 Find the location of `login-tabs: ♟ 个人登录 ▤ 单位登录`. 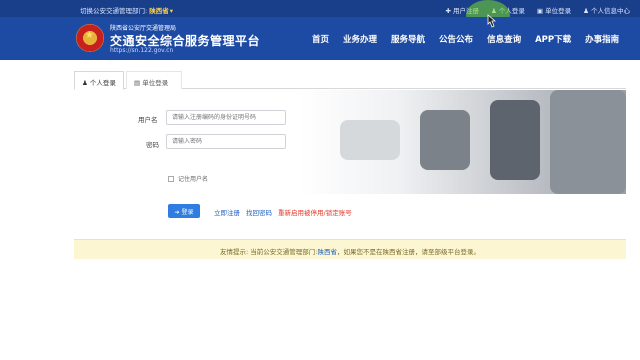

login-tabs: ♟ 个人登录 ▤ 单位登录 is located at coordinates (350, 80).